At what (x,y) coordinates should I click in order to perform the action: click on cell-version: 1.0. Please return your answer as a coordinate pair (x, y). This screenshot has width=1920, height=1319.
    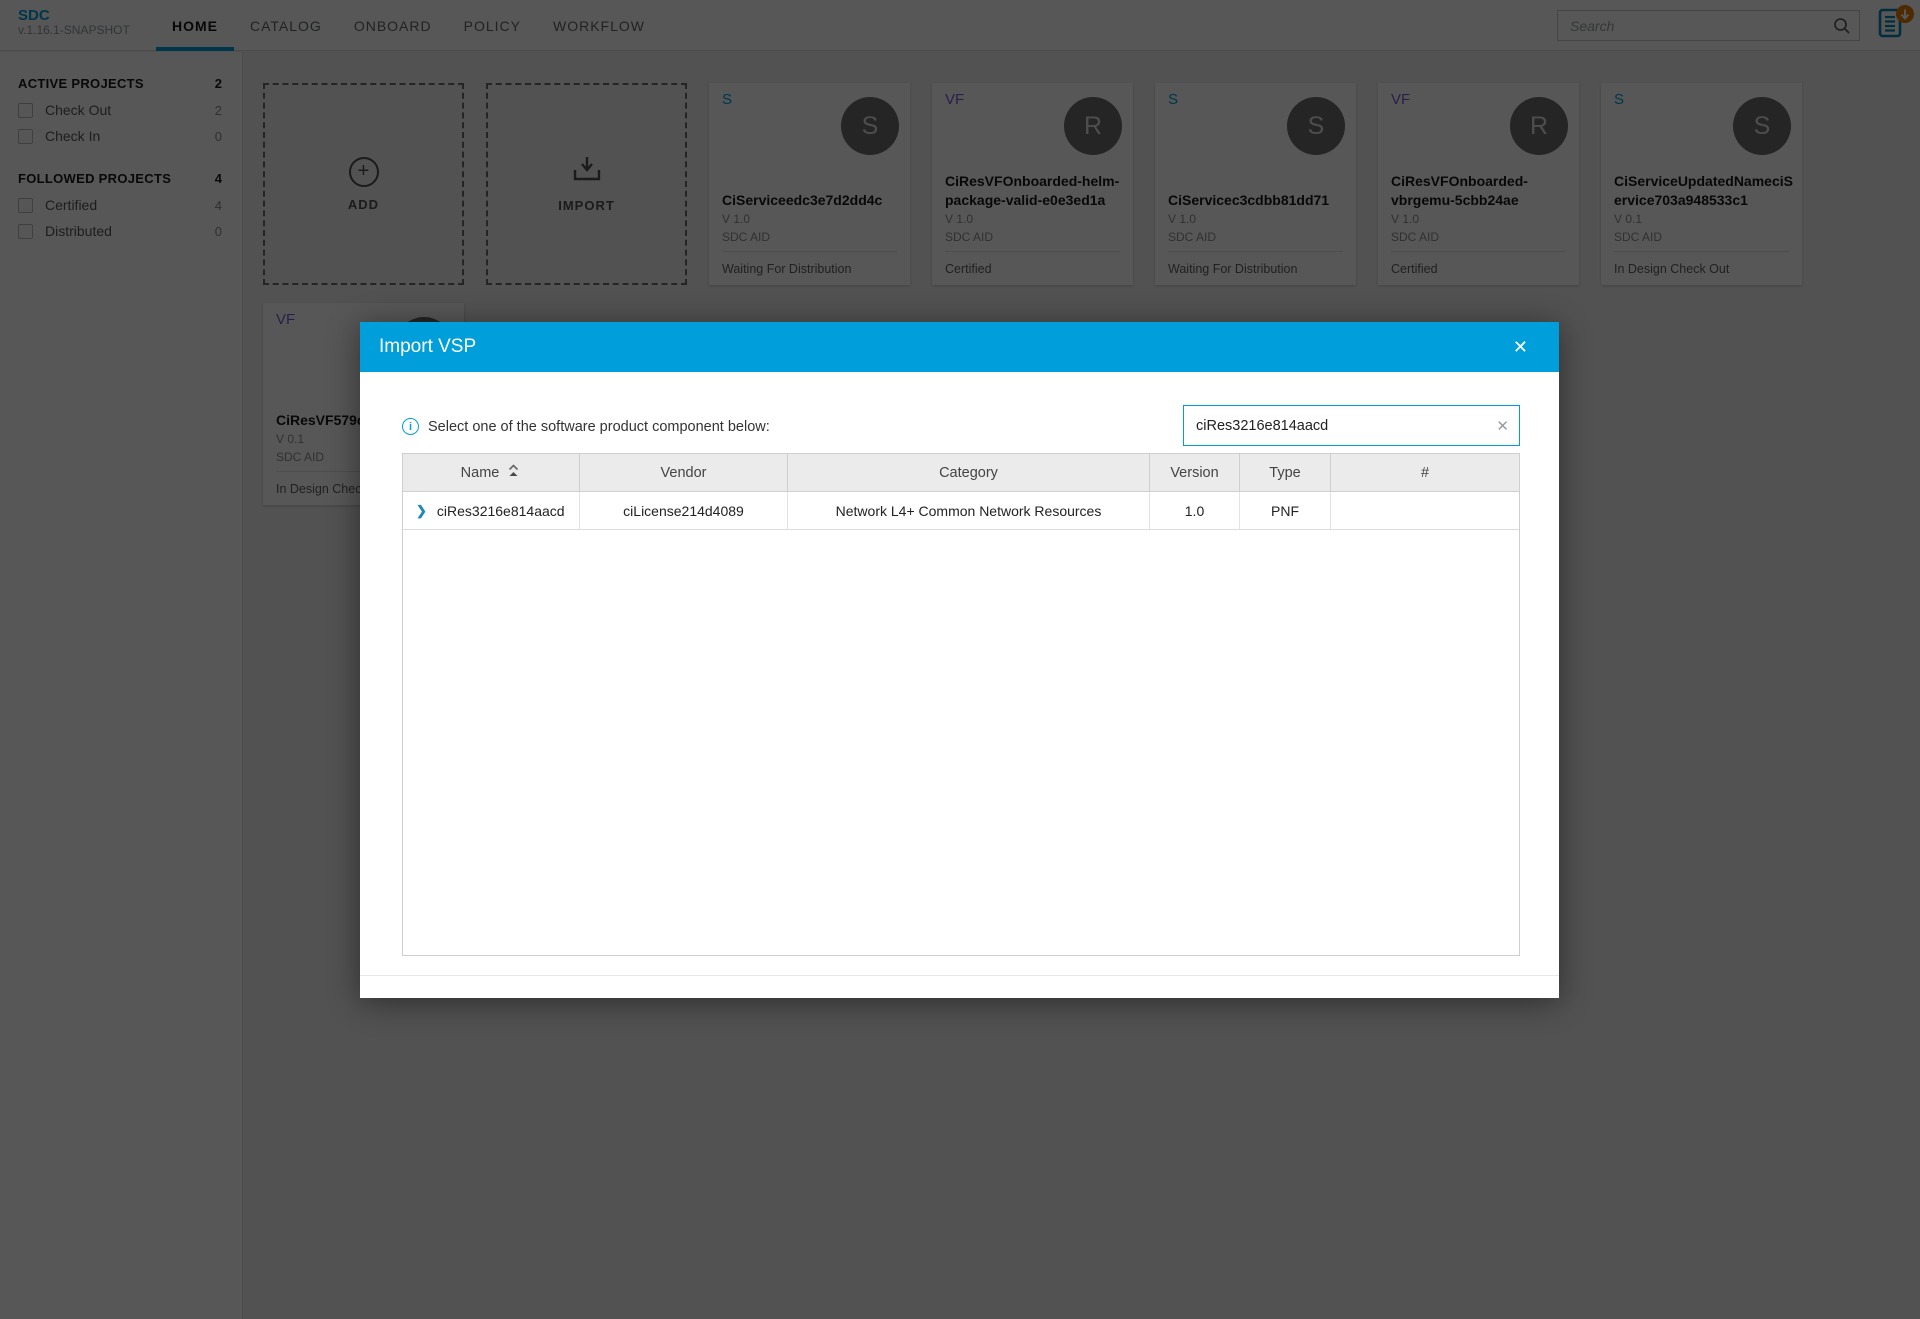
    Looking at the image, I should click on (1195, 510).